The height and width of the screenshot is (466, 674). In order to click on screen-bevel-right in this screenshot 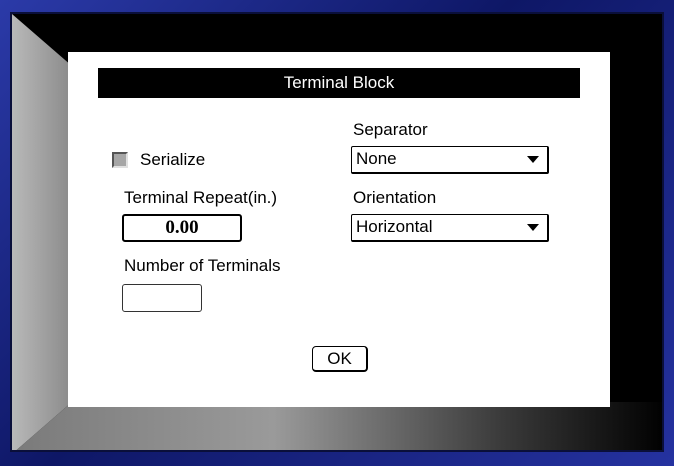, I will do `click(634, 232)`.